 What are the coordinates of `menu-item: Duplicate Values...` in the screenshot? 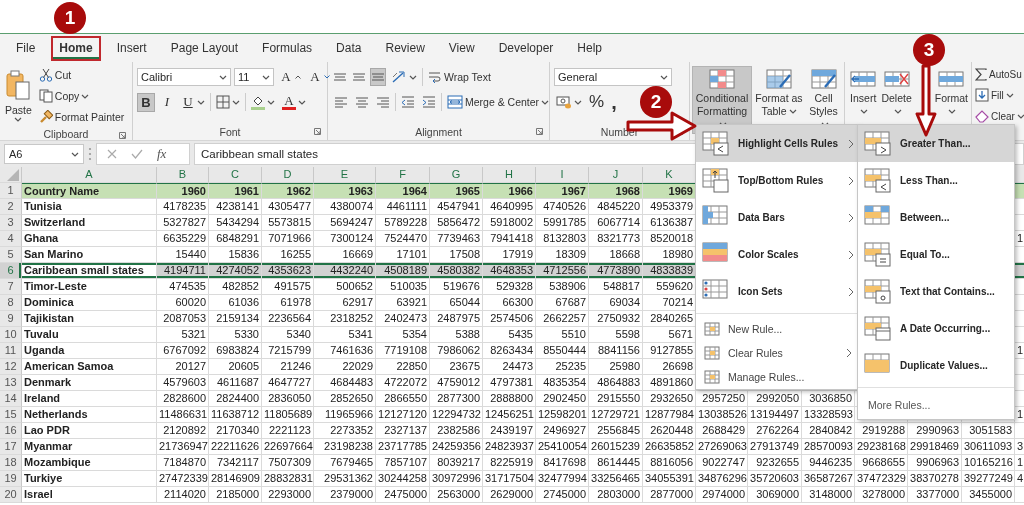 It's located at (936, 365).